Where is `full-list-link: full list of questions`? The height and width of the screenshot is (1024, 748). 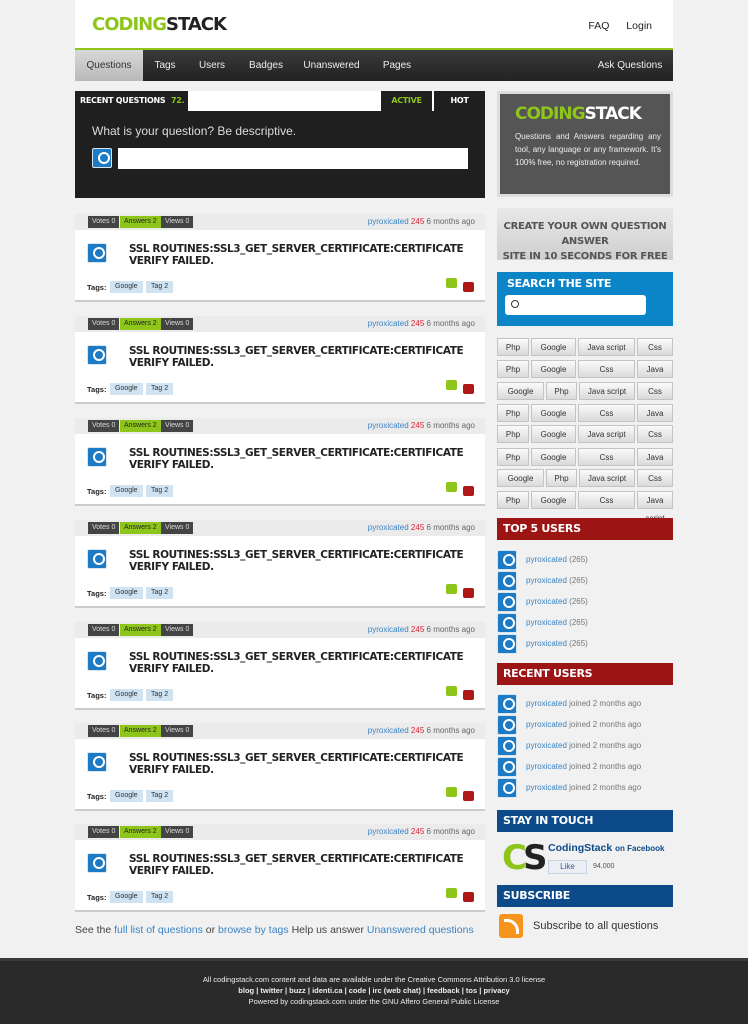 full-list-link: full list of questions is located at coordinates (158, 930).